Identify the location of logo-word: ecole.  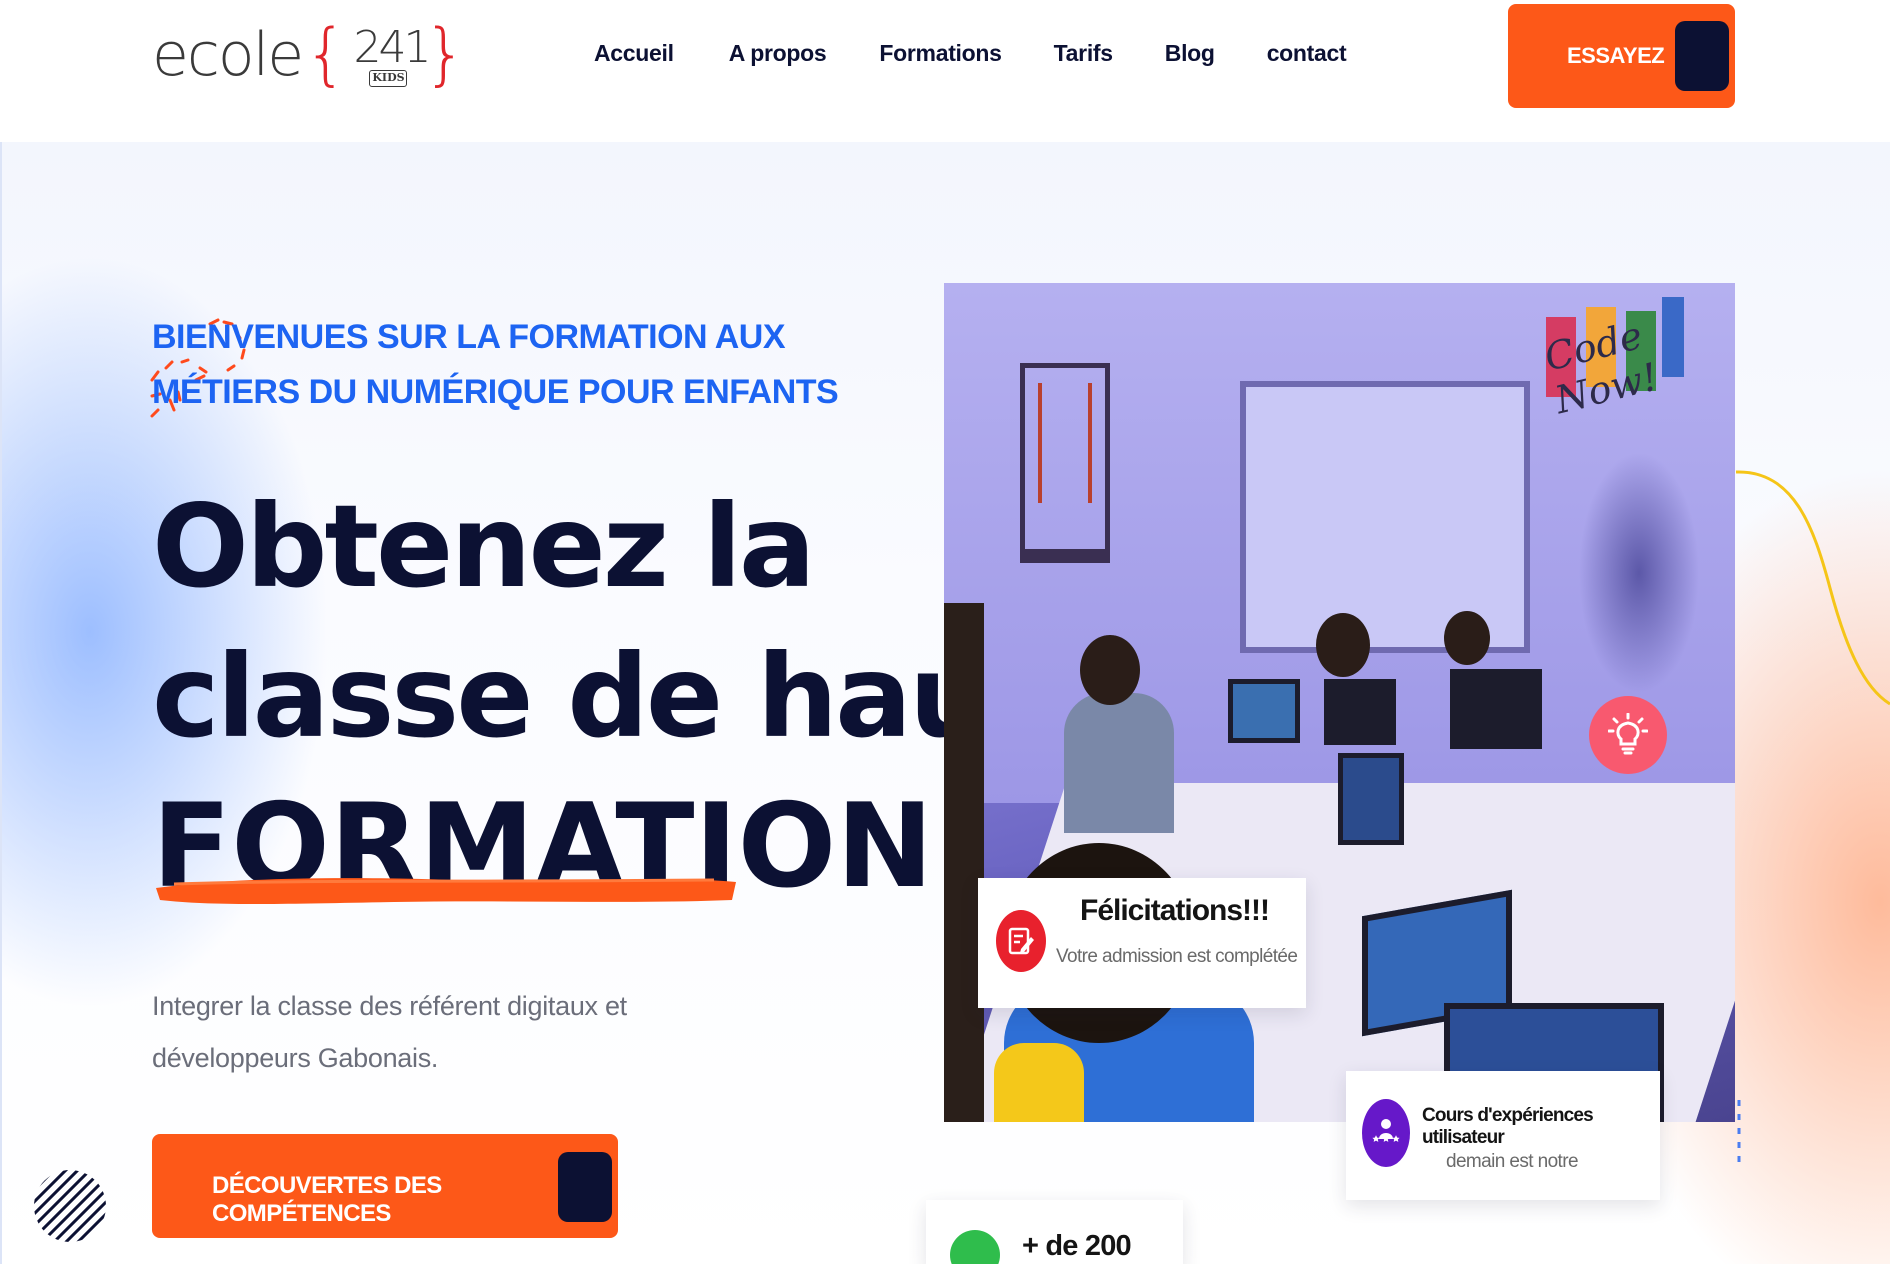
(228, 55).